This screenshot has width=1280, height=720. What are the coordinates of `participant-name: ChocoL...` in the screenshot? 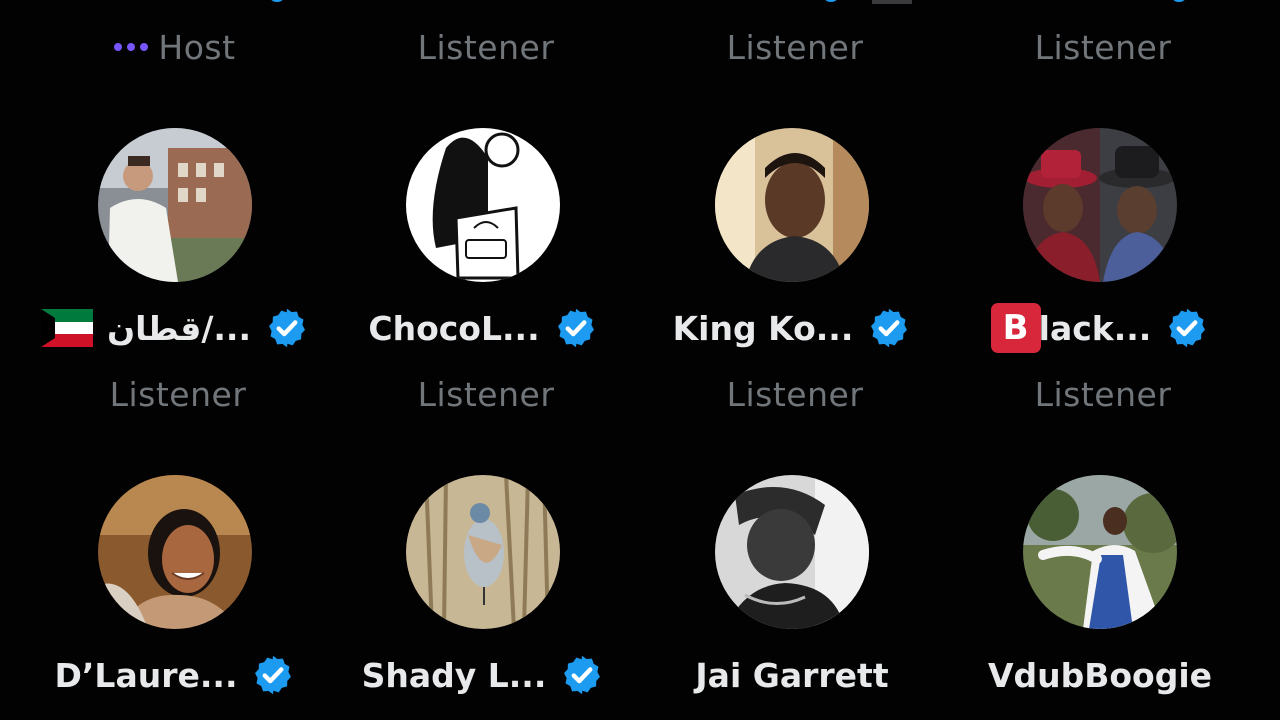 It's located at (454, 328).